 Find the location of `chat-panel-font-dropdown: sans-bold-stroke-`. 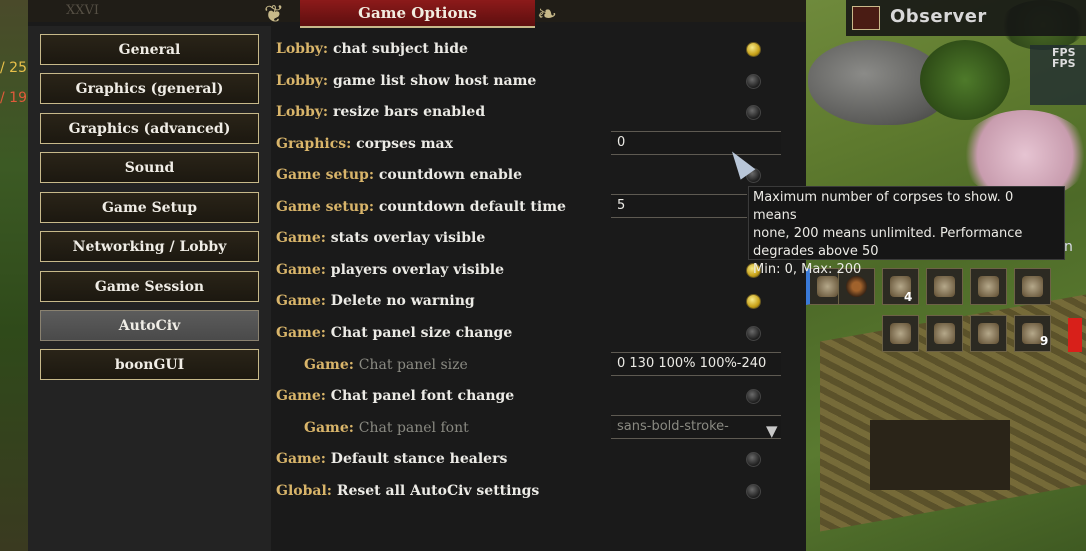

chat-panel-font-dropdown: sans-bold-stroke- is located at coordinates (696, 427).